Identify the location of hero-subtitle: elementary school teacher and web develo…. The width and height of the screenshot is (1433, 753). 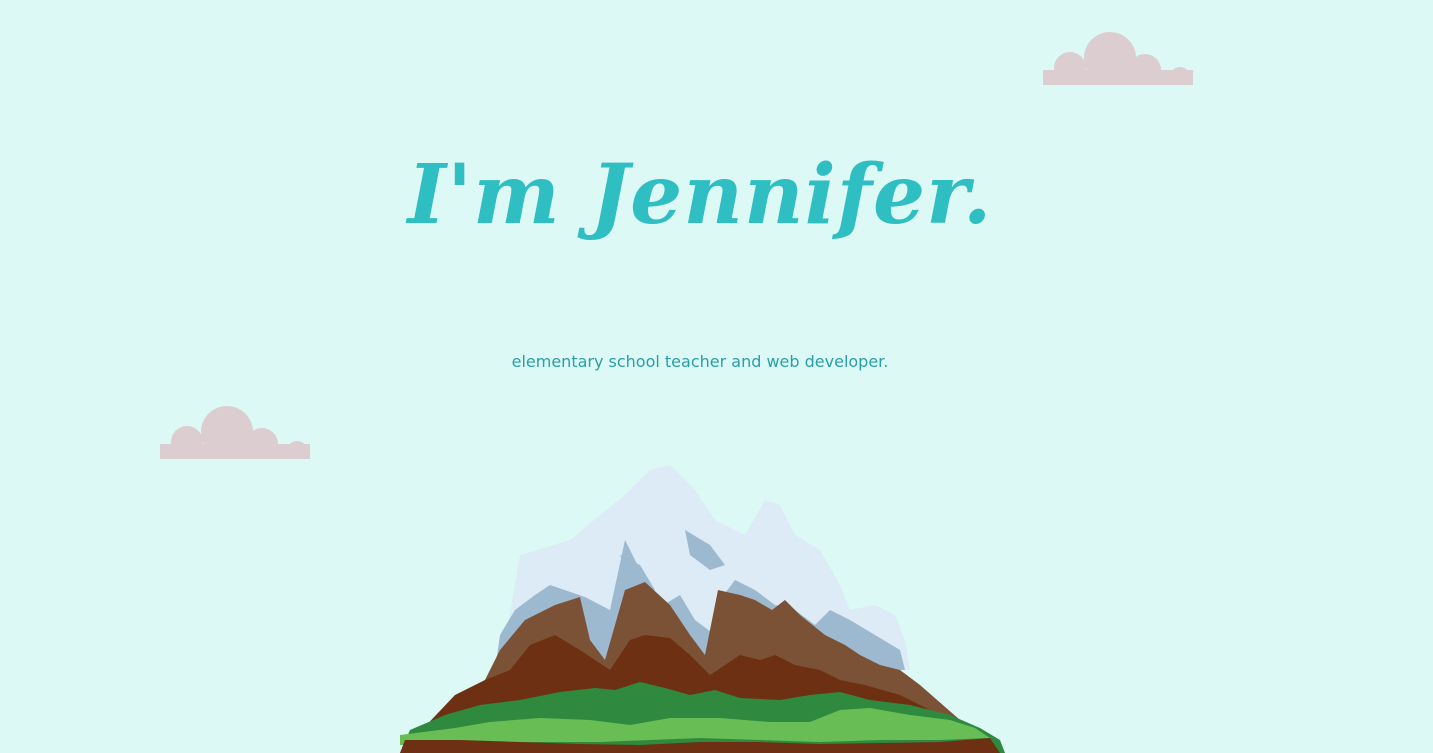
(700, 361).